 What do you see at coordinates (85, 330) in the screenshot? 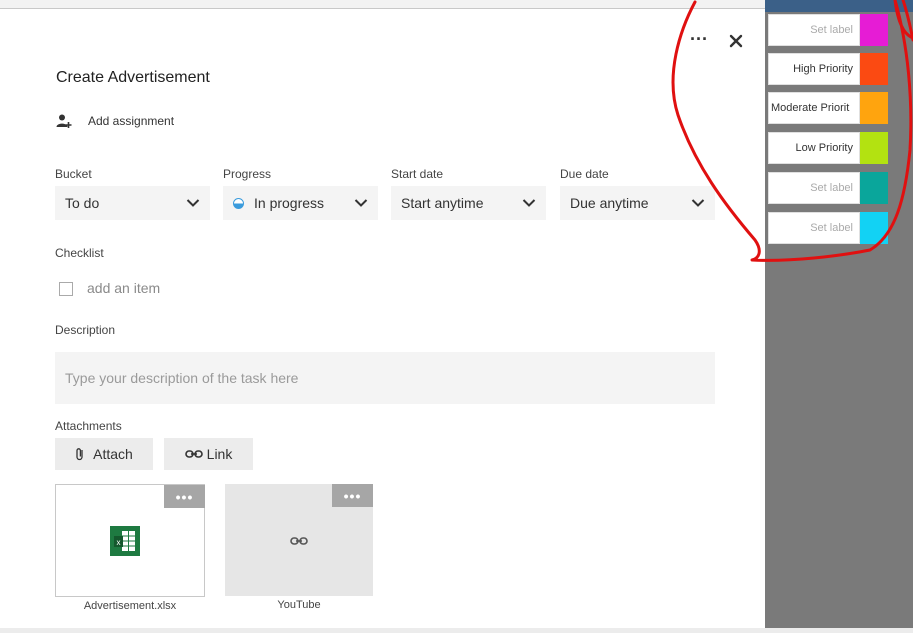
I see `description-label: Description` at bounding box center [85, 330].